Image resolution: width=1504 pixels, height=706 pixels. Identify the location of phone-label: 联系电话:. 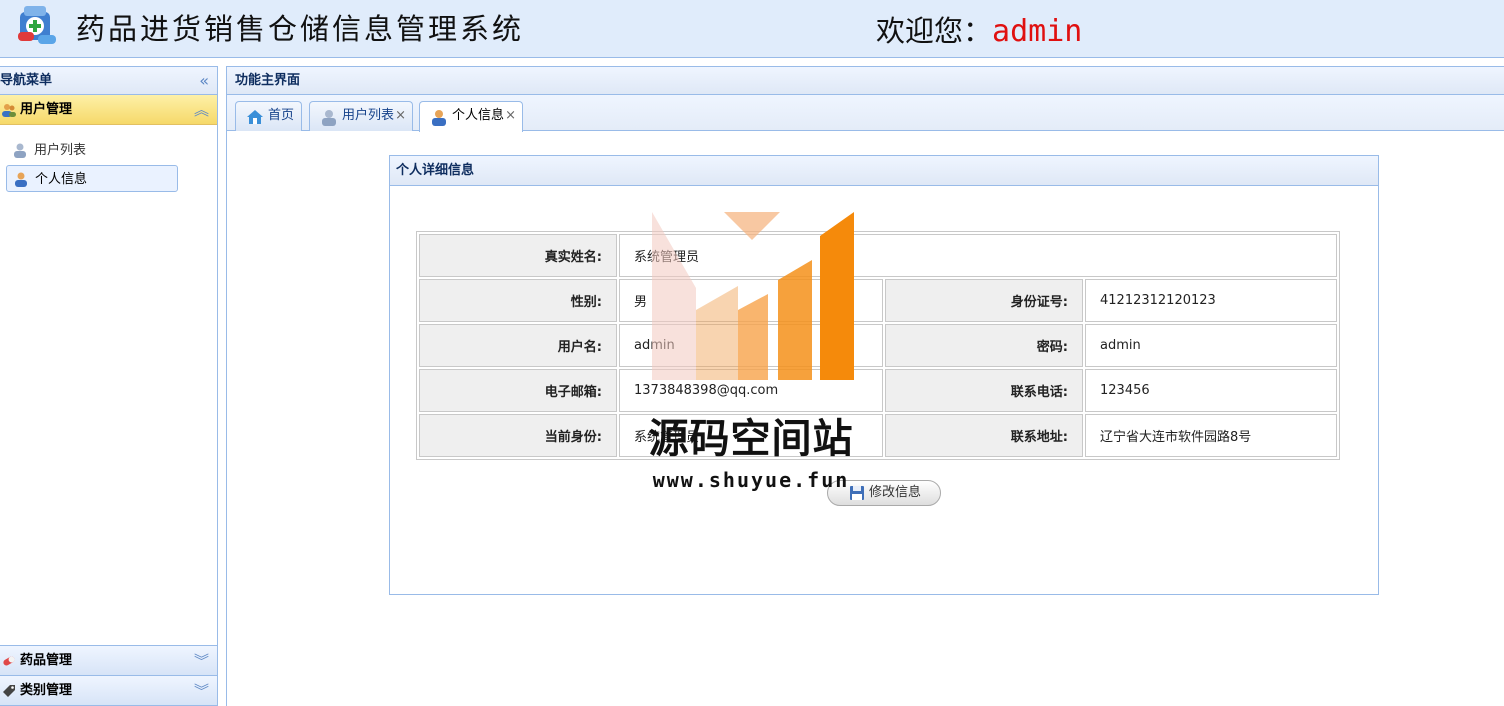
(984, 390).